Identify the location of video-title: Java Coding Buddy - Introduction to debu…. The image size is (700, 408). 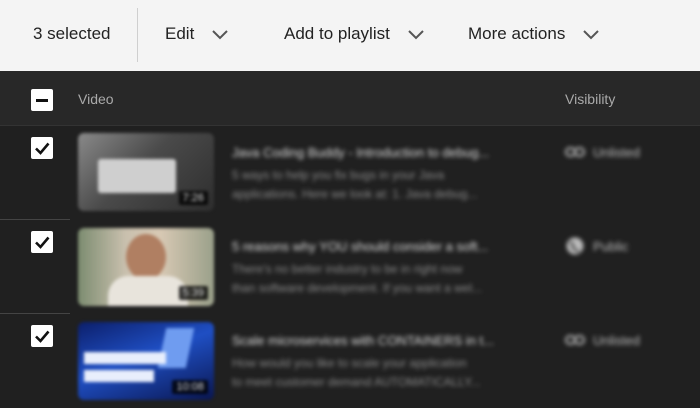
(377, 152).